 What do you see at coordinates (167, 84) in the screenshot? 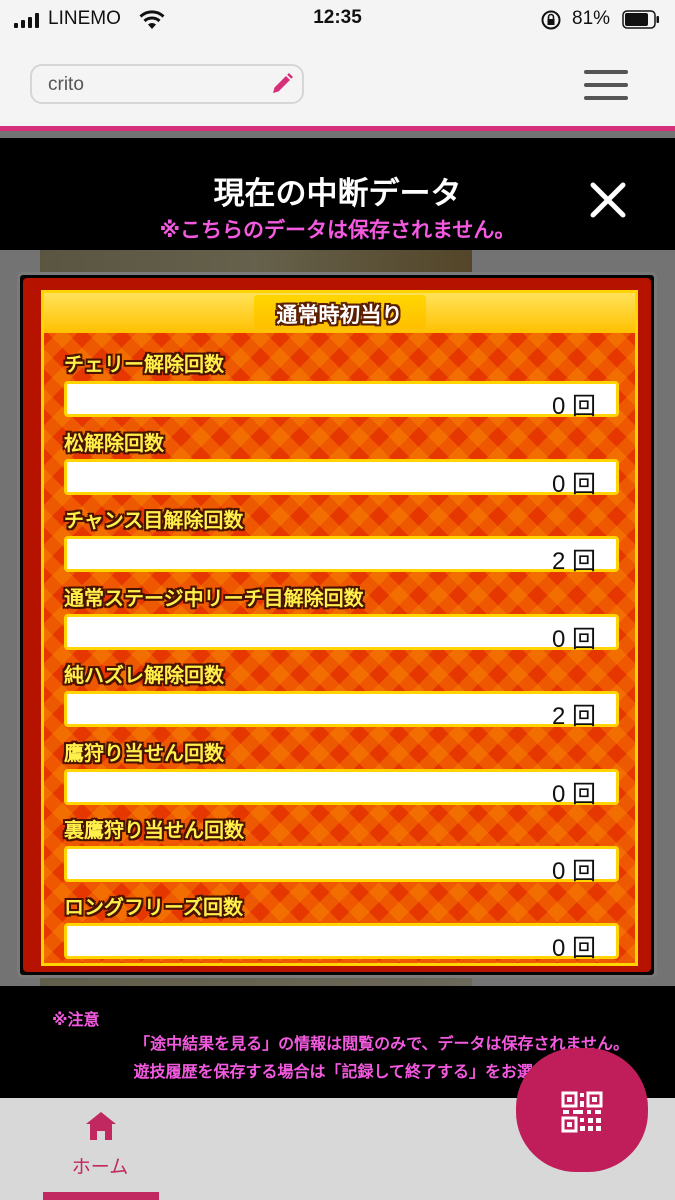
I see `search-input: crito` at bounding box center [167, 84].